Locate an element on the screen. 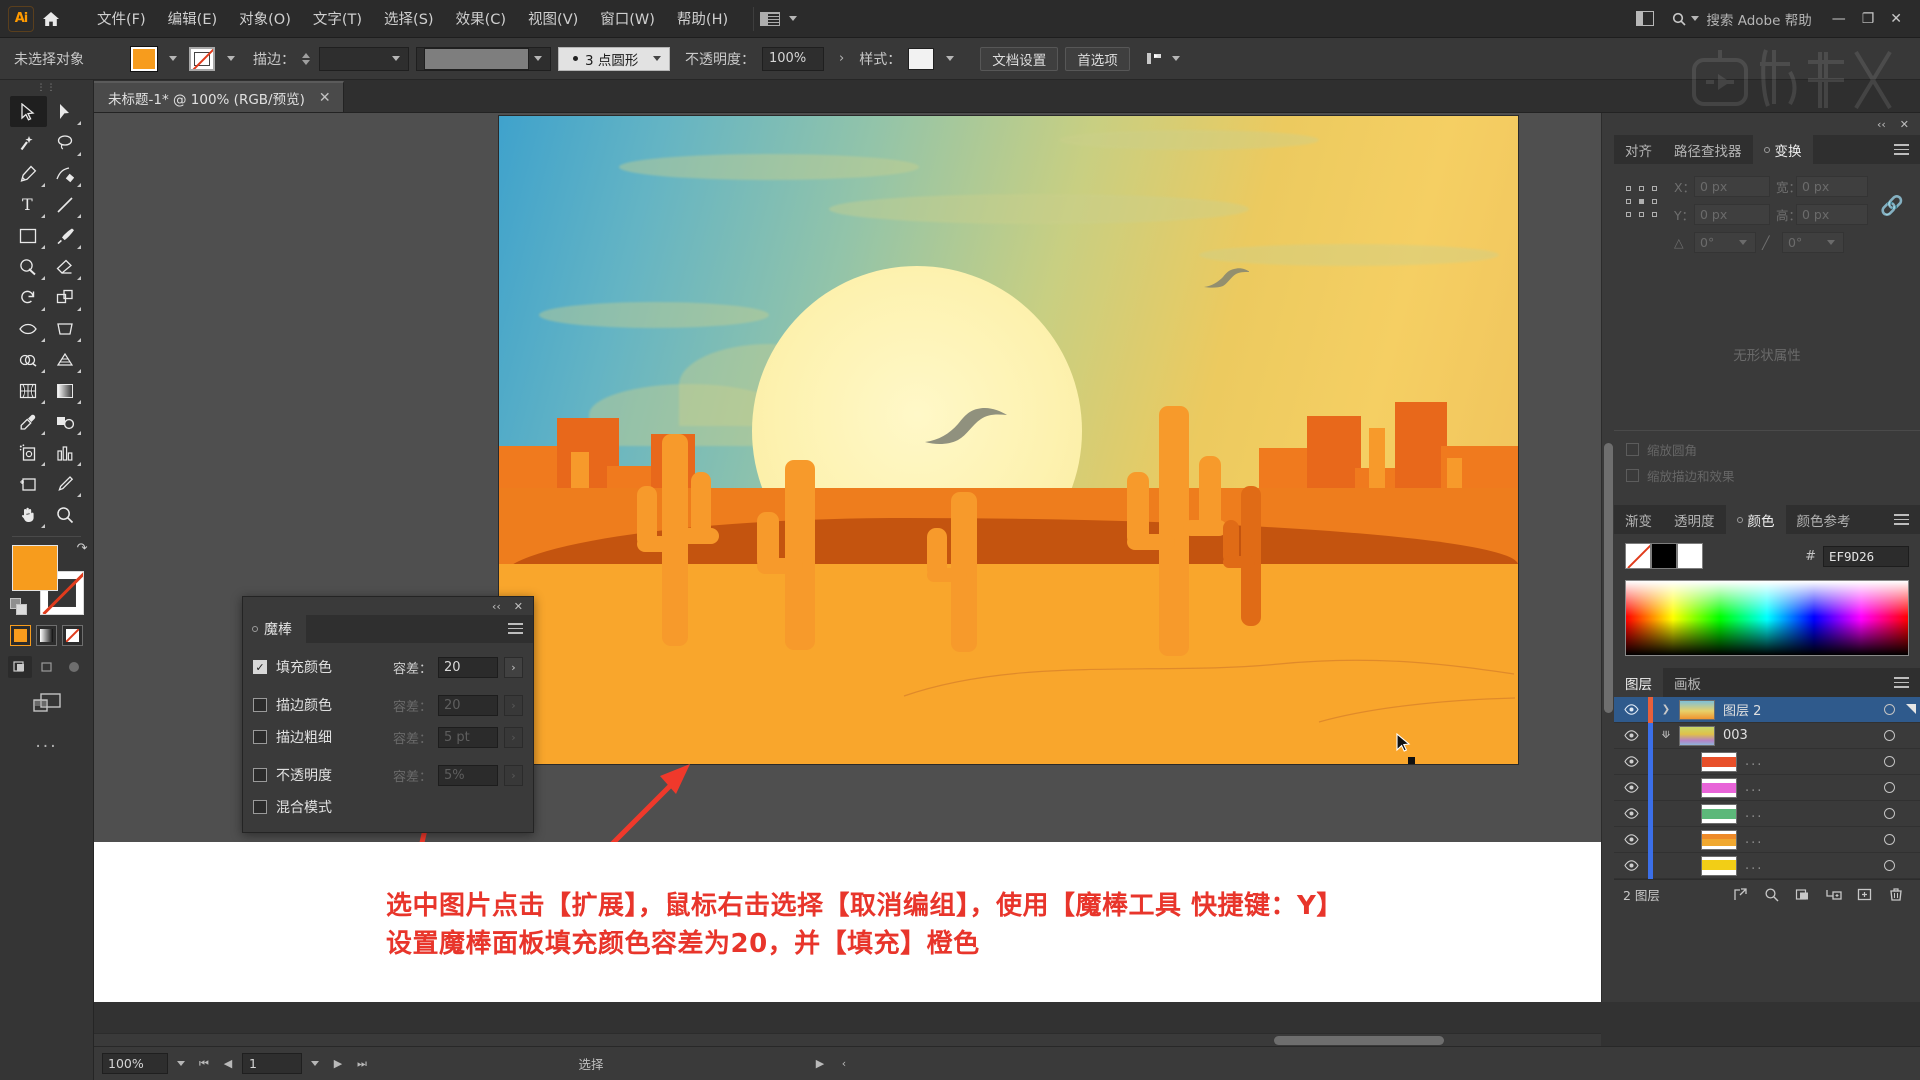  stroke-profile-select is located at coordinates (483, 58).